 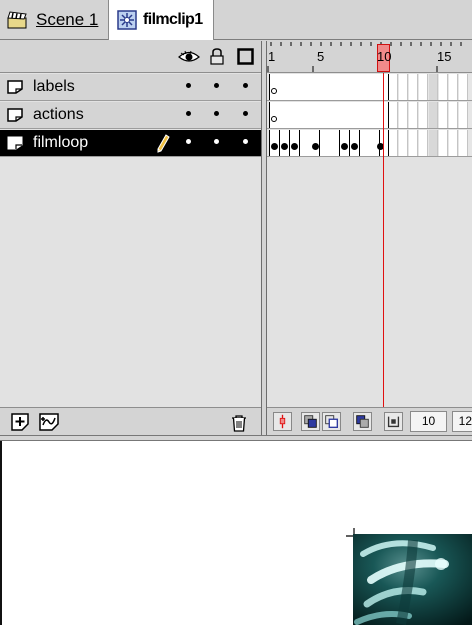 What do you see at coordinates (383, 240) in the screenshot?
I see `playhead-line` at bounding box center [383, 240].